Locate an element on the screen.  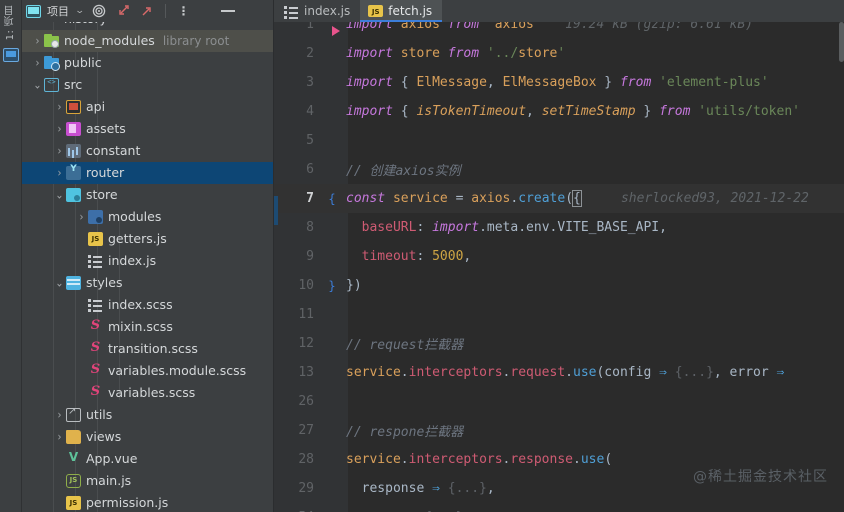
tree-item-app-vue: › App.vue is located at coordinates (147, 459).